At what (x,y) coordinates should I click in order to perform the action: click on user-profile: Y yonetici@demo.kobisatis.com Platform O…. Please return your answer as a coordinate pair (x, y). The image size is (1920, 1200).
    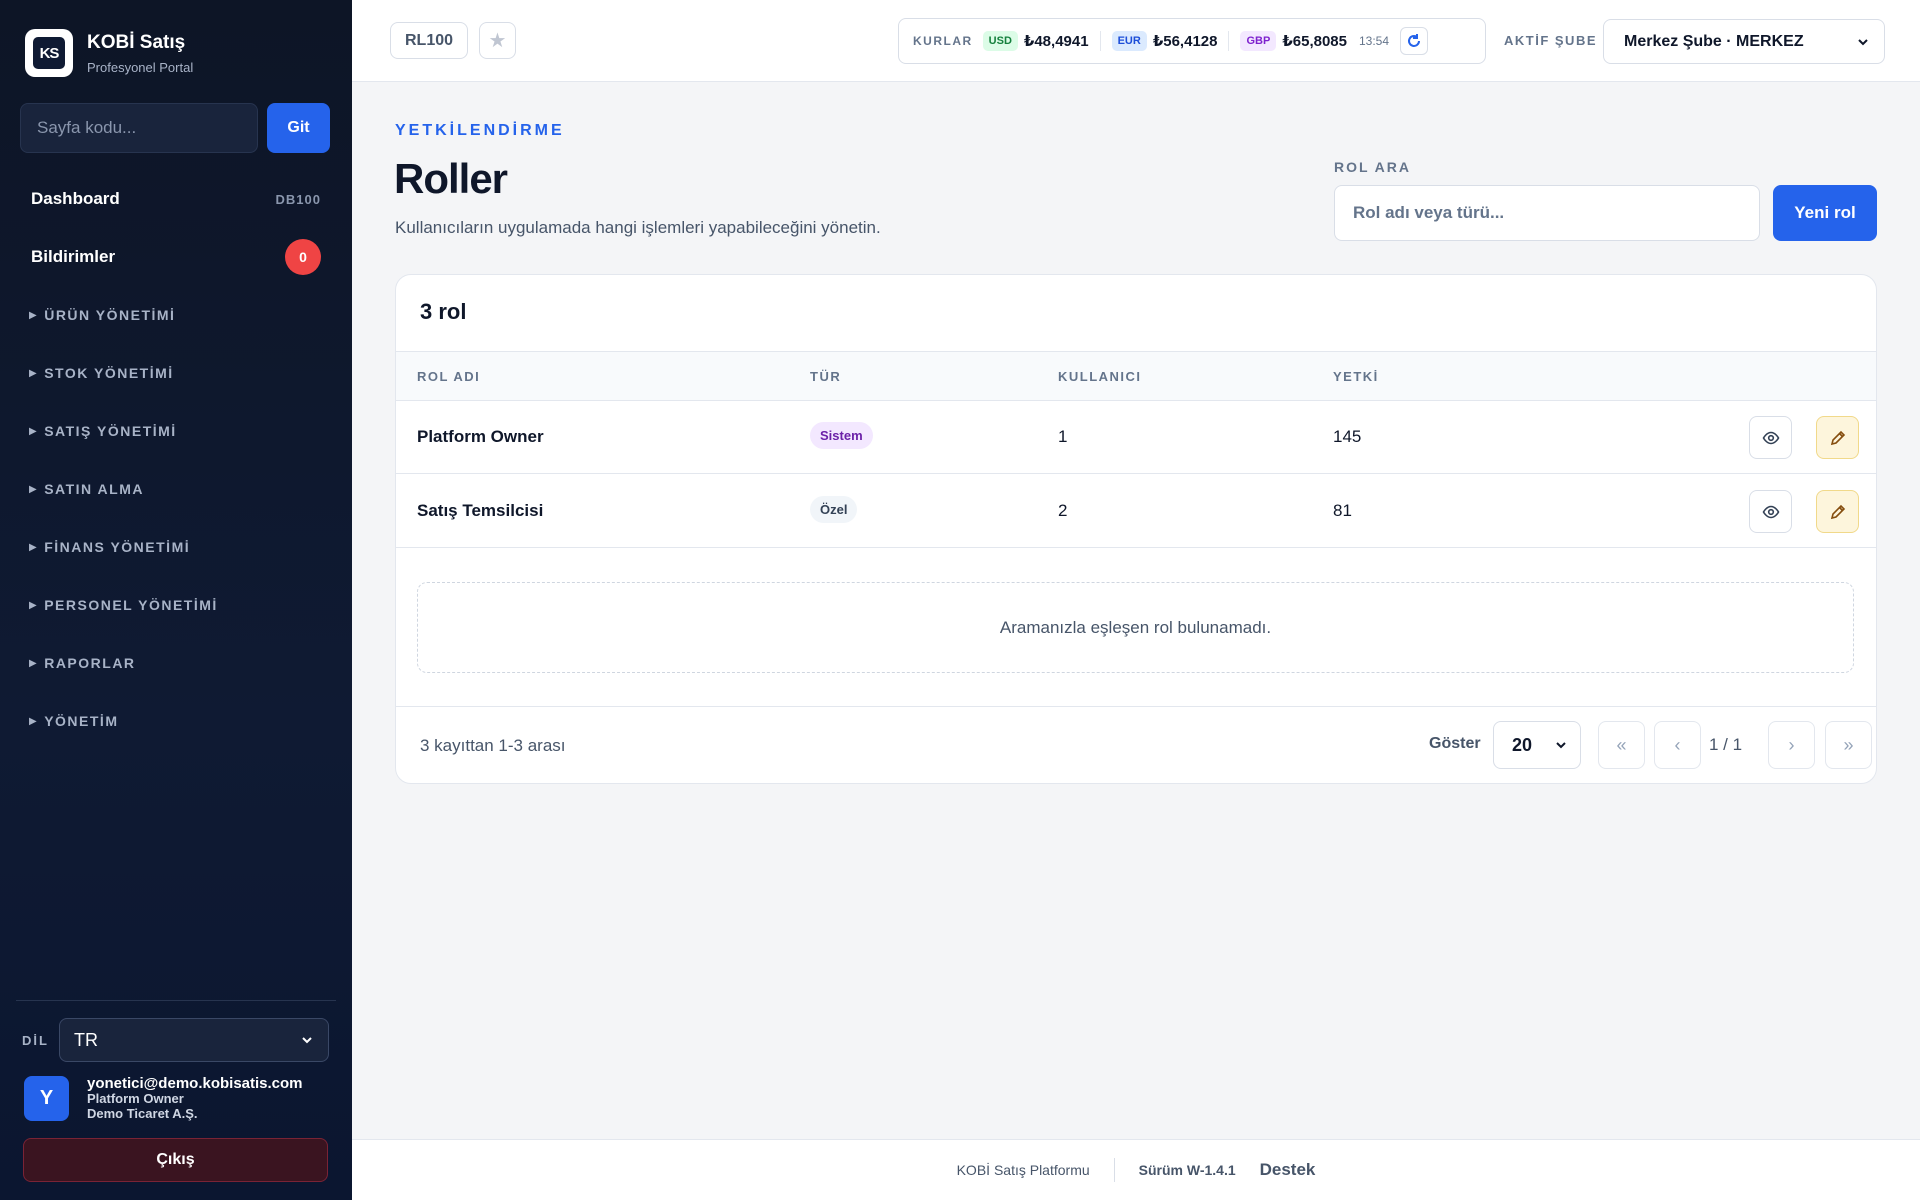
    Looking at the image, I should click on (163, 1098).